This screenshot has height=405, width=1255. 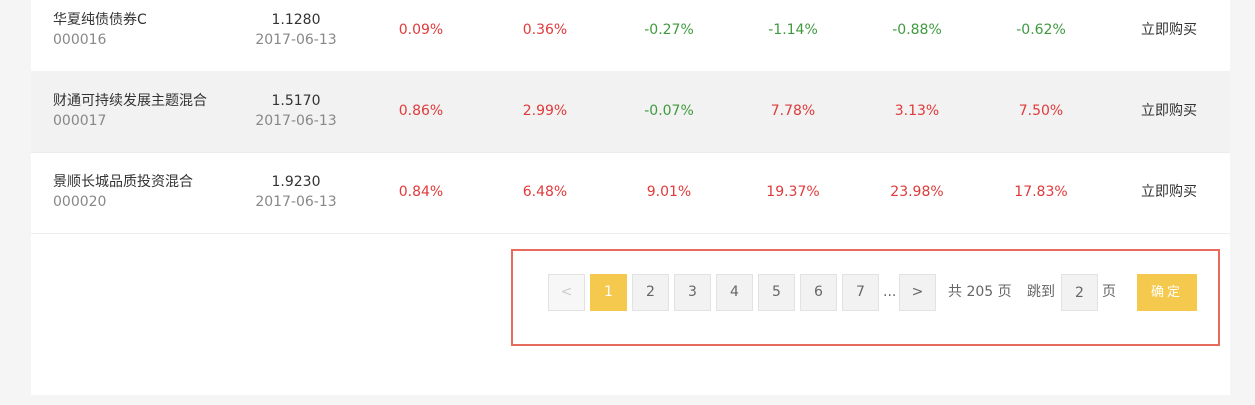 I want to click on fund-name-cell: 财通可持续发展主题混合 000017, so click(x=153, y=111).